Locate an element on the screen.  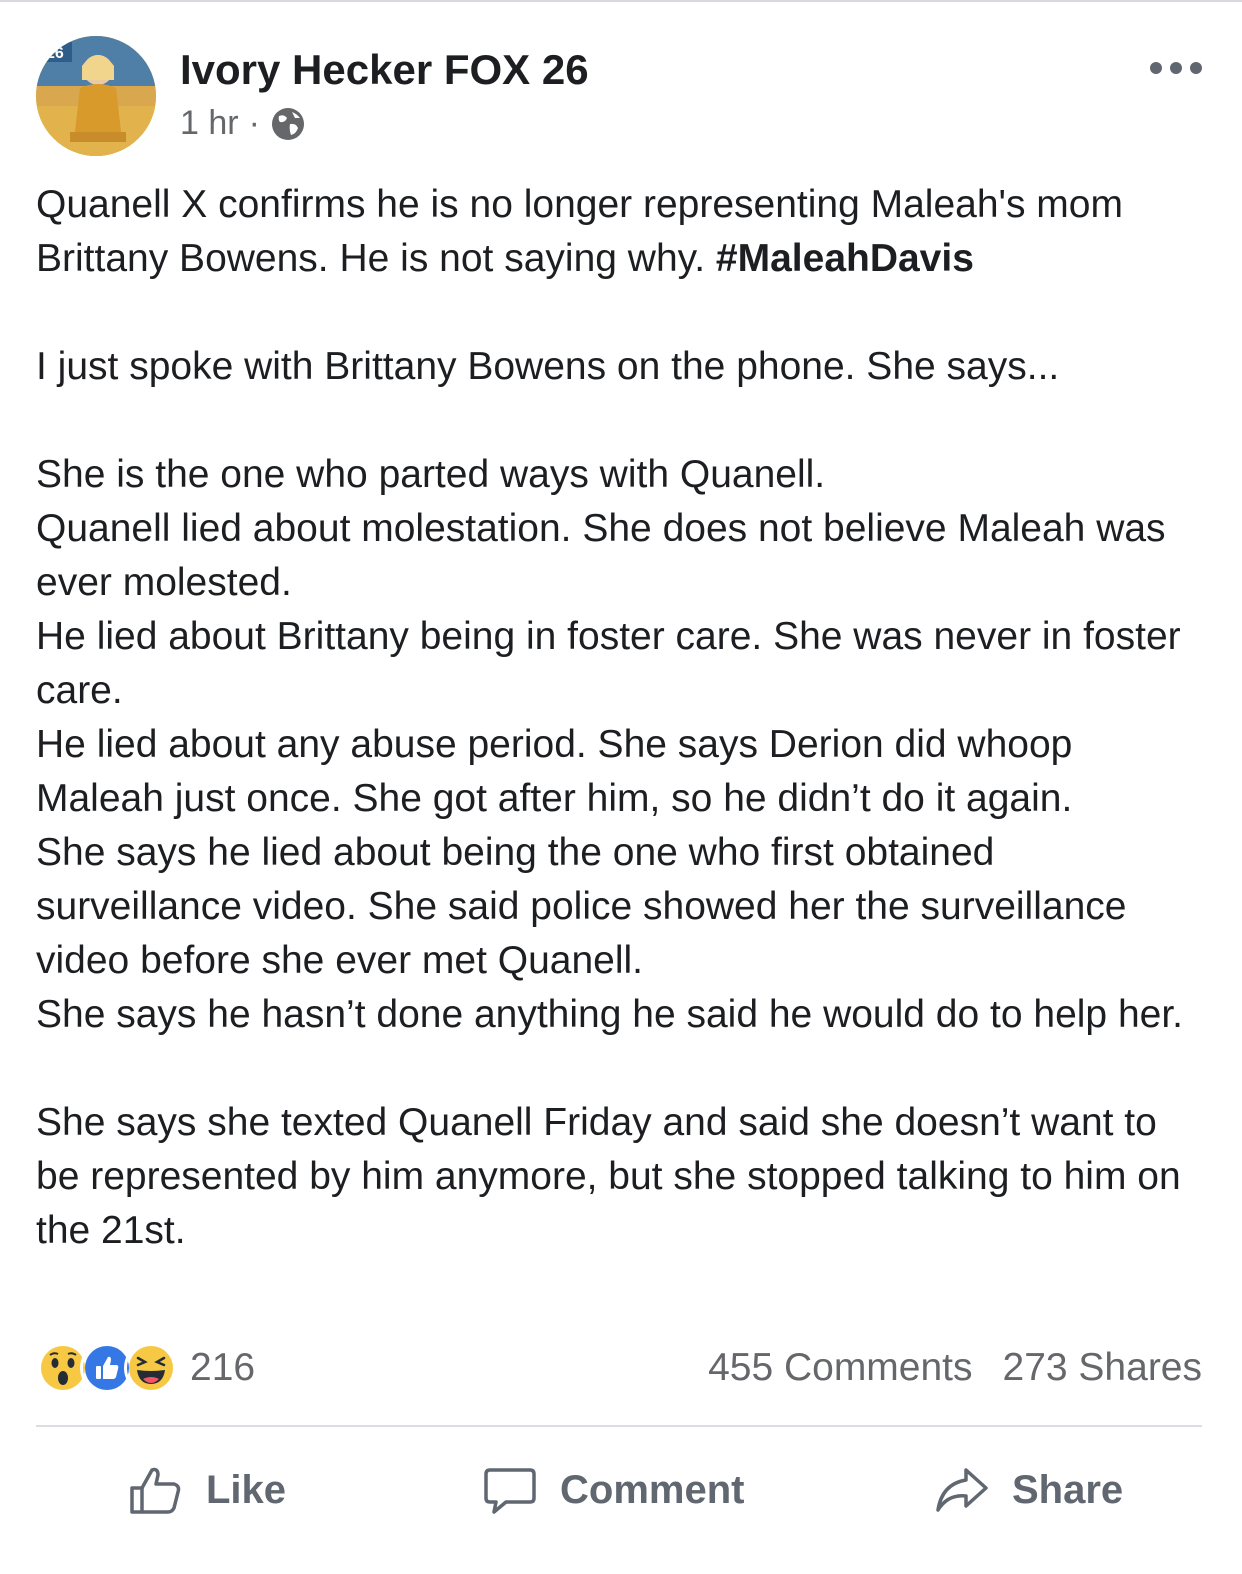
like-button: Like is located at coordinates (207, 1490).